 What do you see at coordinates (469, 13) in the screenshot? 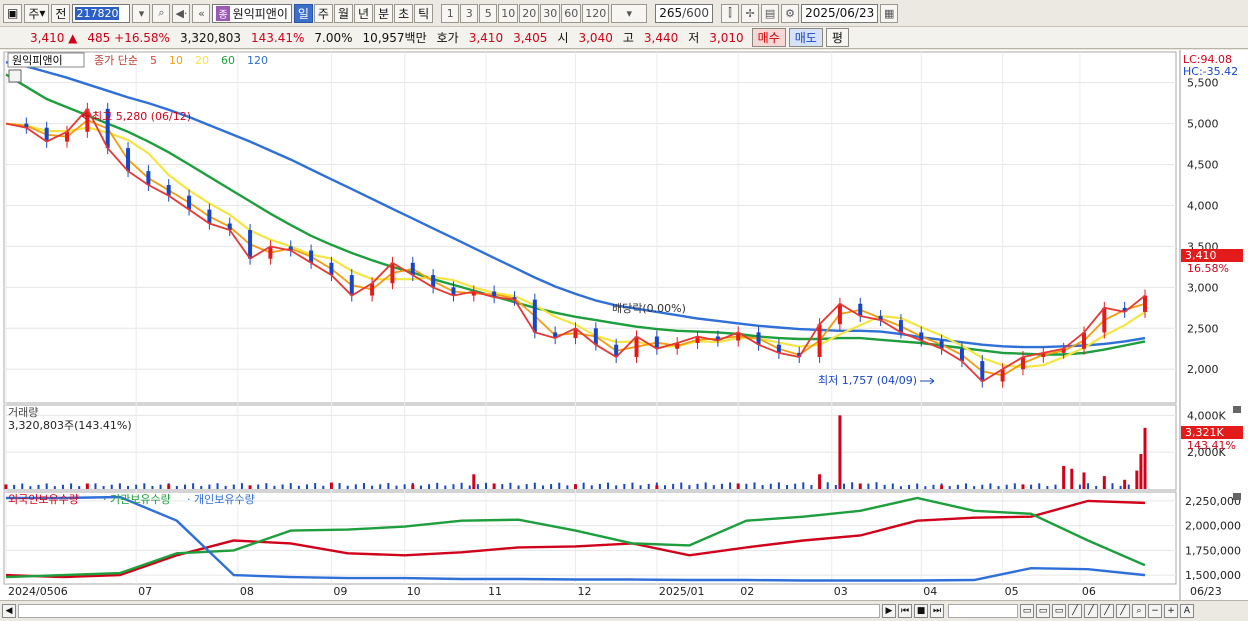
I see `minute-option-3: 3` at bounding box center [469, 13].